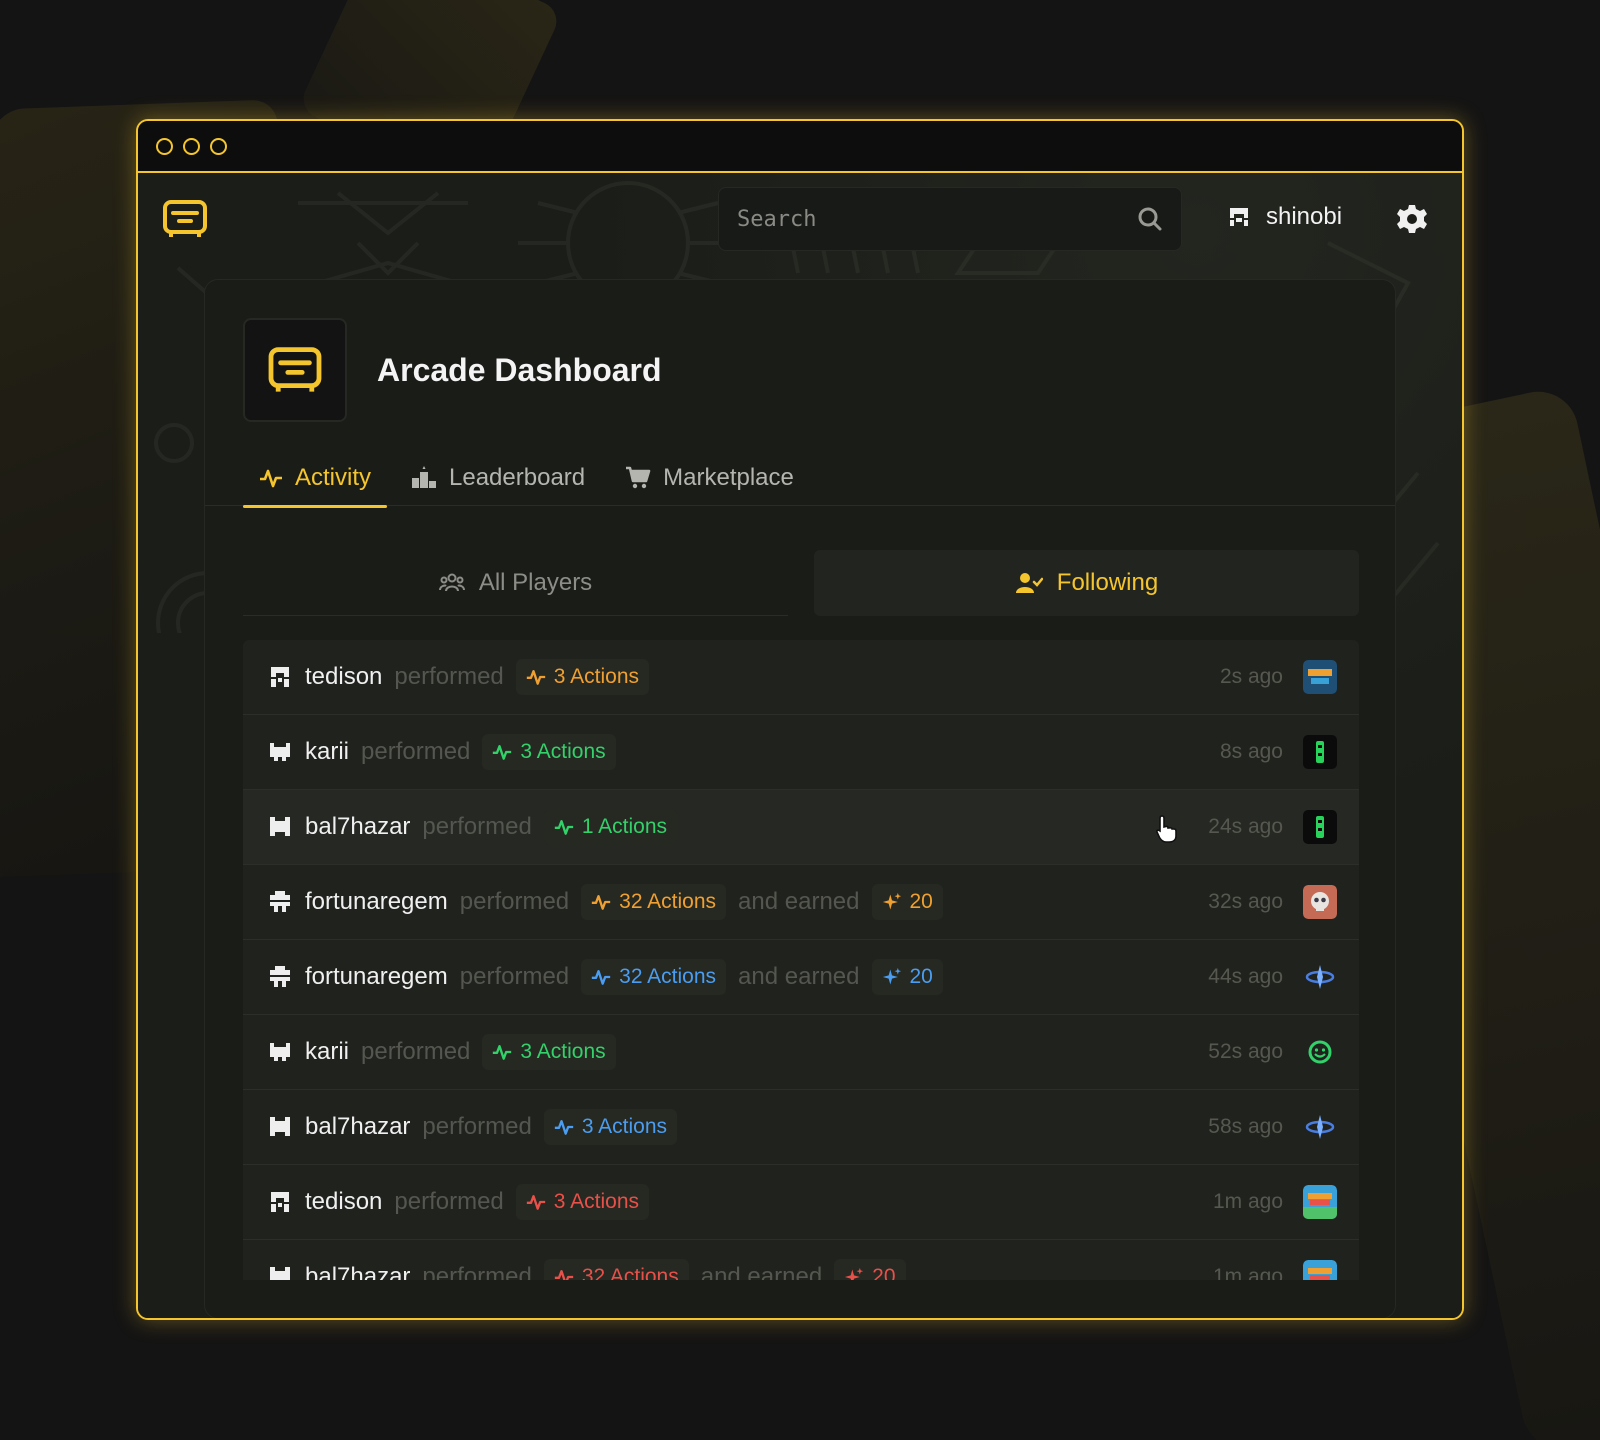  What do you see at coordinates (1245, 976) in the screenshot?
I see `timestamp: 44s ago` at bounding box center [1245, 976].